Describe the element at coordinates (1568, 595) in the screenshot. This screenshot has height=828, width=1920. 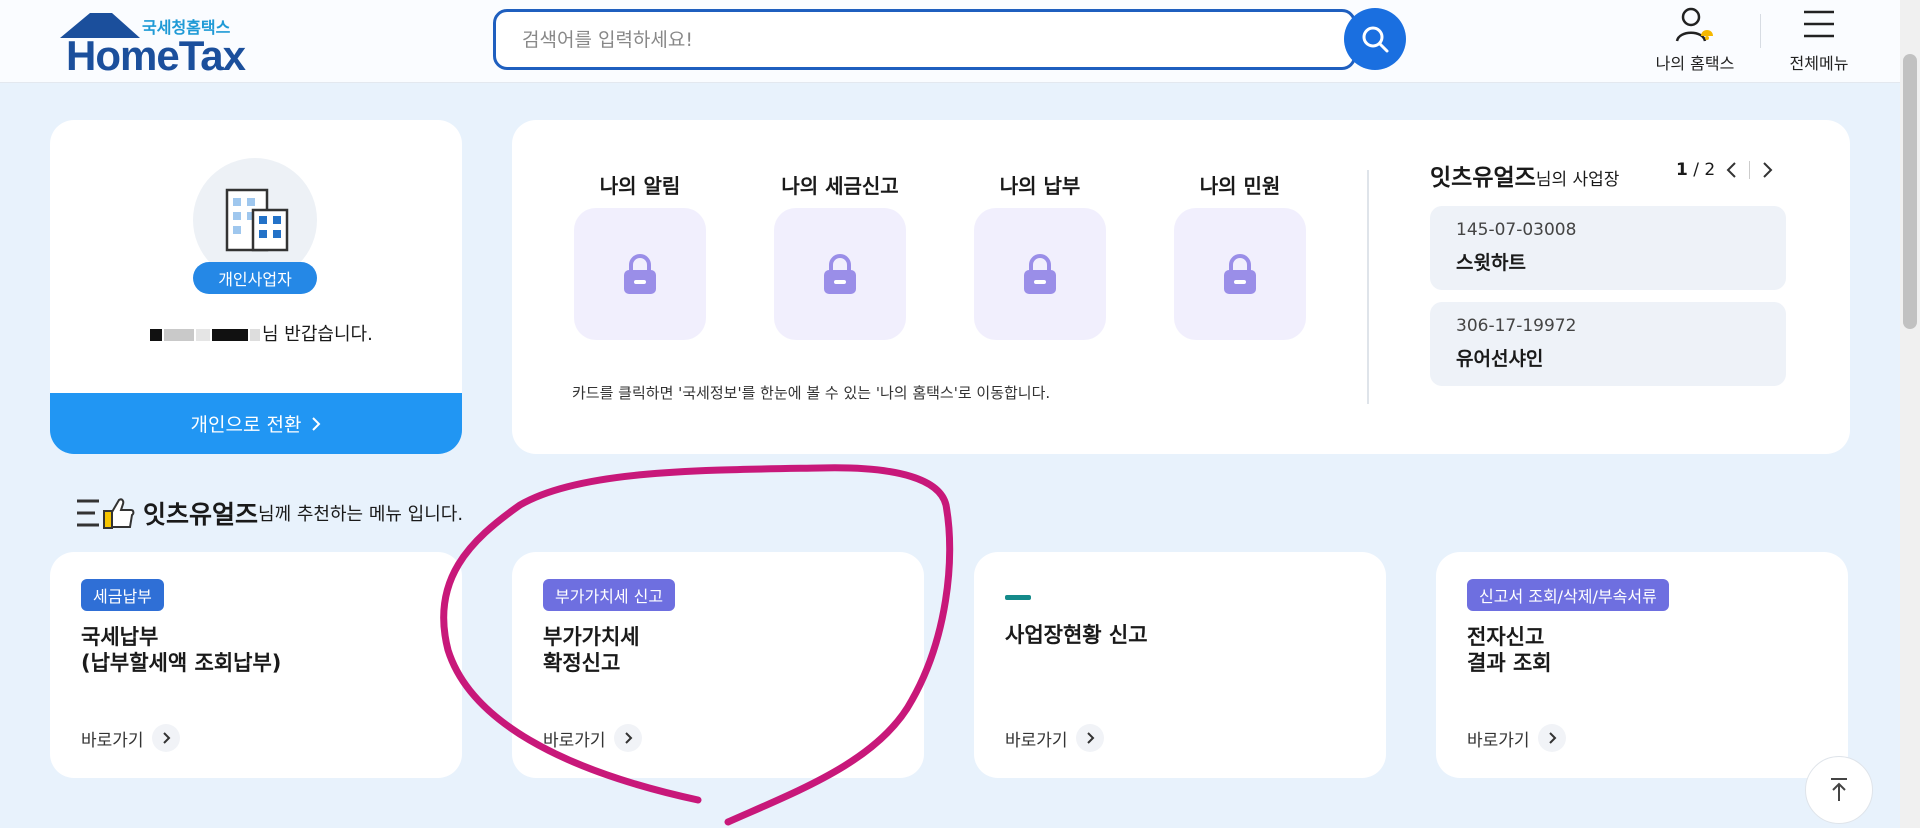
I see `category-badge: 신고서 조회/삭제/부속서류` at that location.